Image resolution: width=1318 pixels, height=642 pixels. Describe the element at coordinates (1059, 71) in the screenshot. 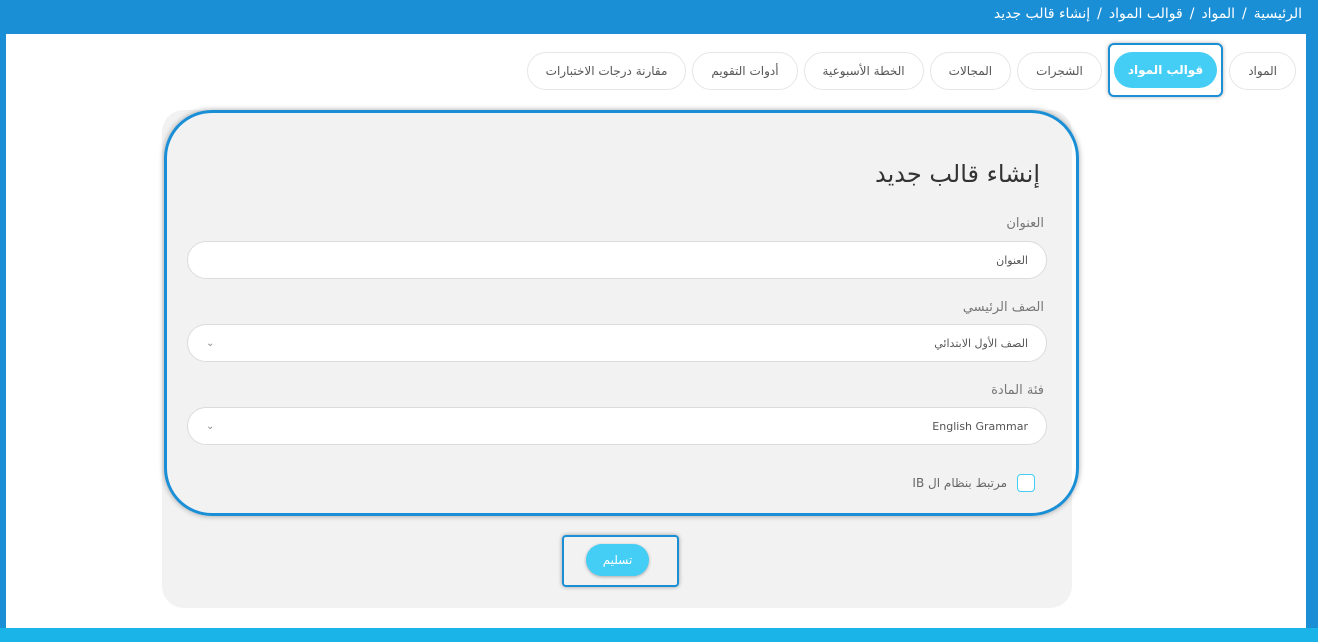

I see `tab-trees: الشجرات` at that location.